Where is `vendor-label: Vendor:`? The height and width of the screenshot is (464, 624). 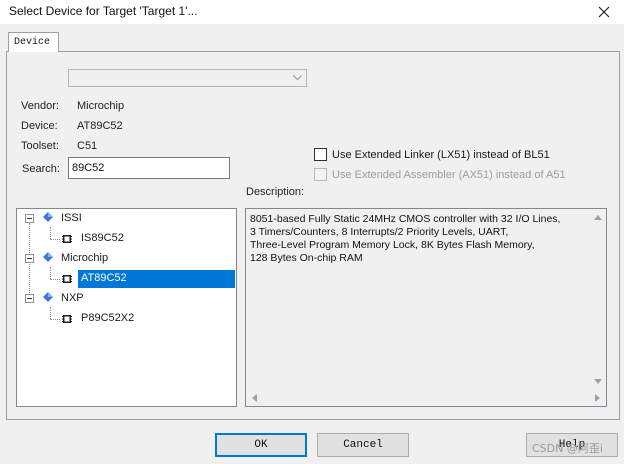
vendor-label: Vendor: is located at coordinates (40, 106).